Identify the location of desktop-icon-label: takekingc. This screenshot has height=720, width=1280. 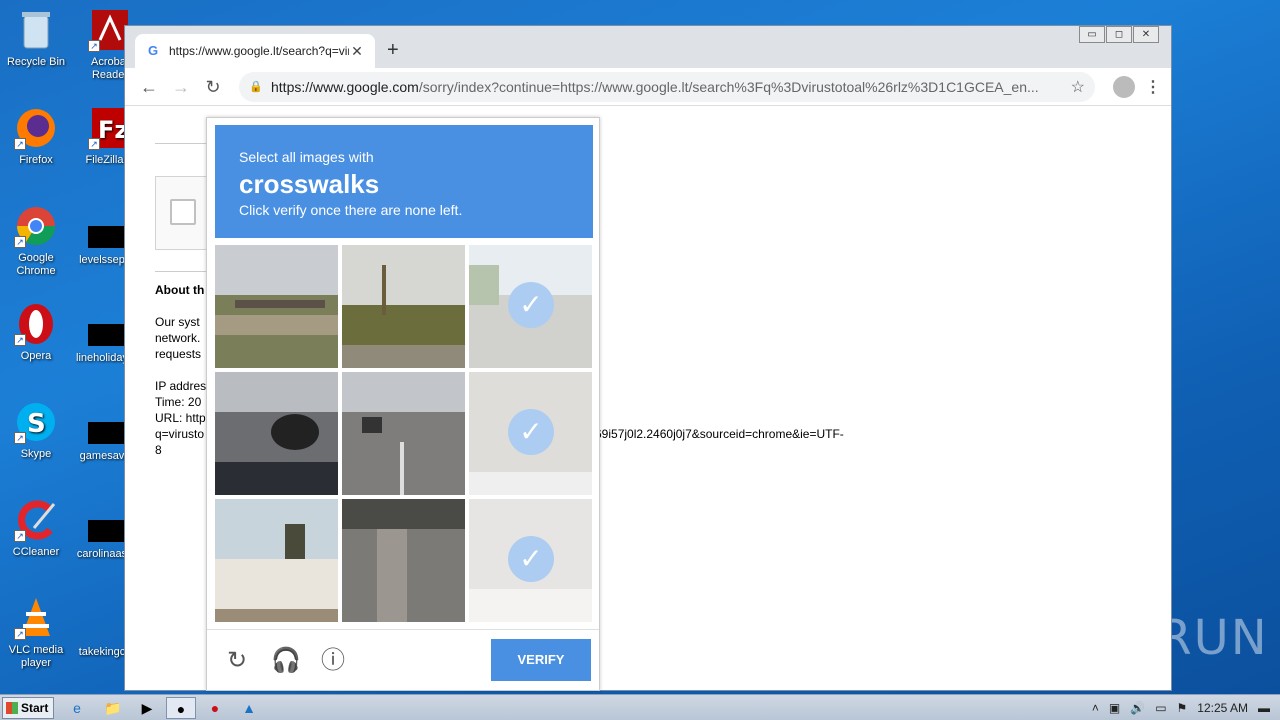
(102, 652).